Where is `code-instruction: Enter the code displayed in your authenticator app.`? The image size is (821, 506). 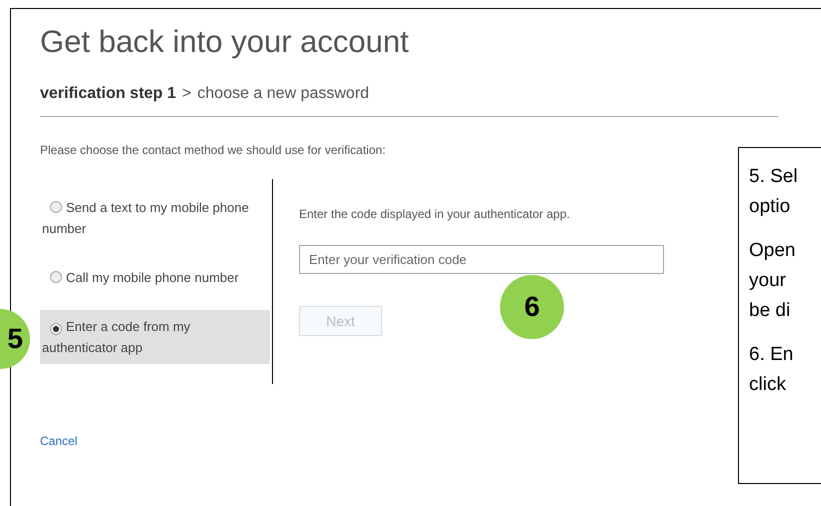
code-instruction: Enter the code displayed in your authenticator app. is located at coordinates (434, 214).